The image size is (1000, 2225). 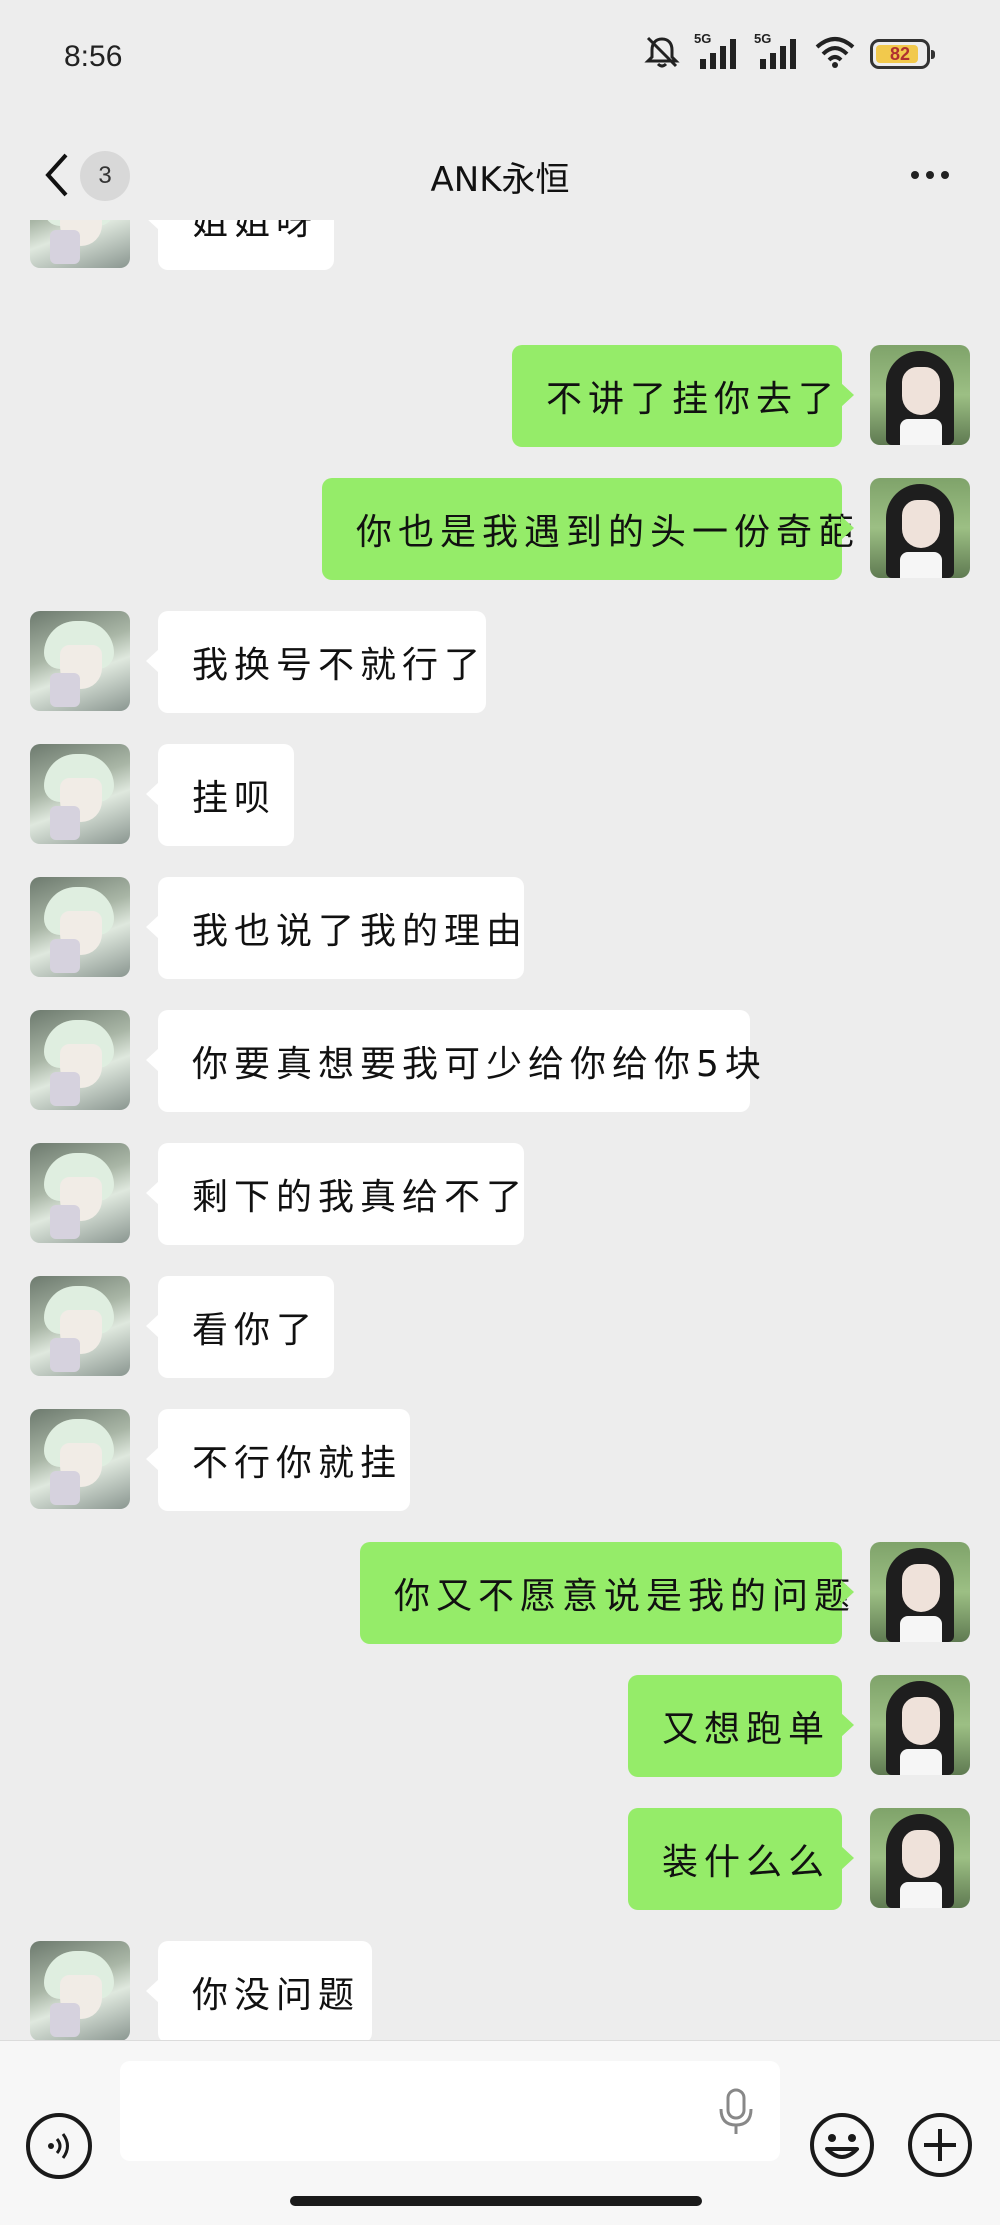 What do you see at coordinates (500, 180) in the screenshot?
I see `chat-title: ANK永恒` at bounding box center [500, 180].